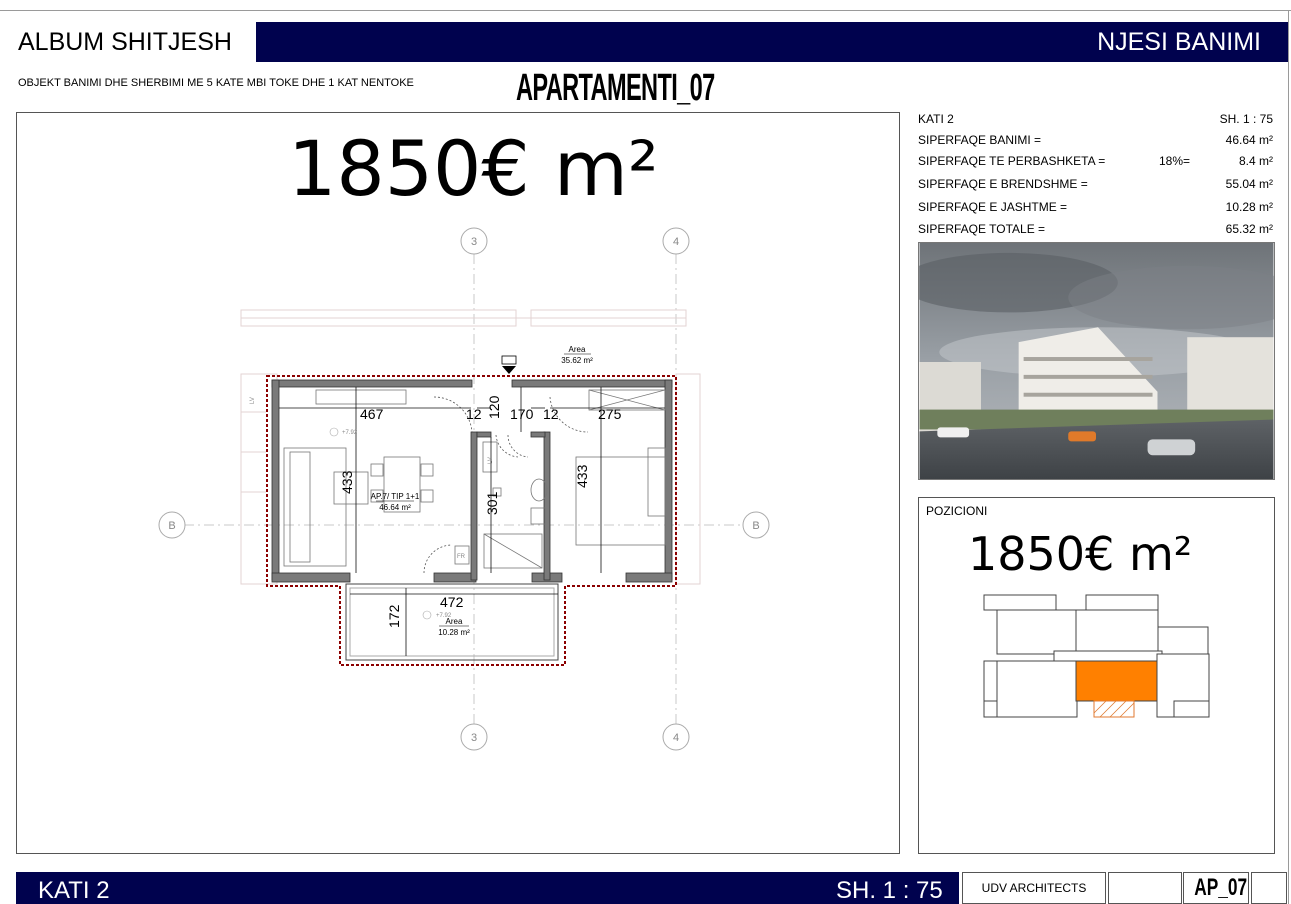  Describe the element at coordinates (74, 890) in the screenshot. I see `footer-floor: KATI 2` at that location.